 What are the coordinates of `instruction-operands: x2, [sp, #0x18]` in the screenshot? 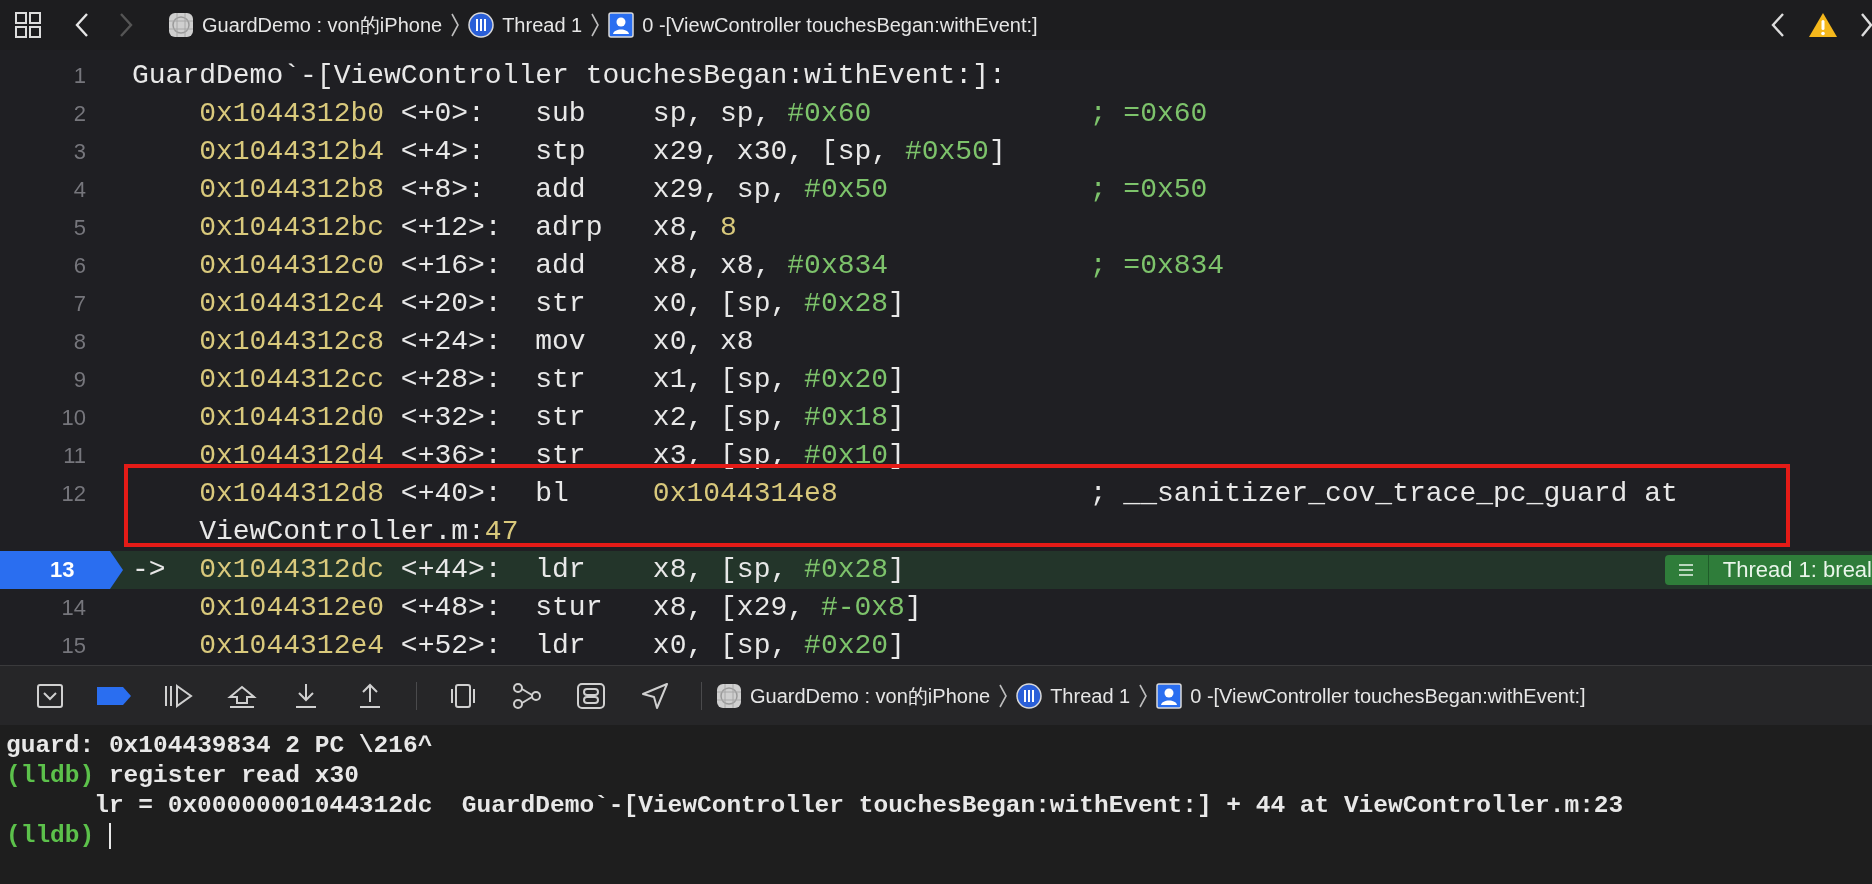 It's located at (778, 417).